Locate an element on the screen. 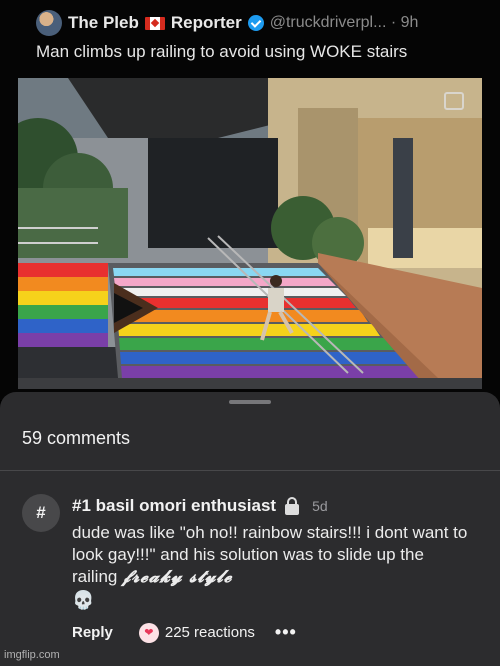 This screenshot has width=500, height=666. comment-actions: Reply ❤ 225 reactions ••• is located at coordinates (184, 632).